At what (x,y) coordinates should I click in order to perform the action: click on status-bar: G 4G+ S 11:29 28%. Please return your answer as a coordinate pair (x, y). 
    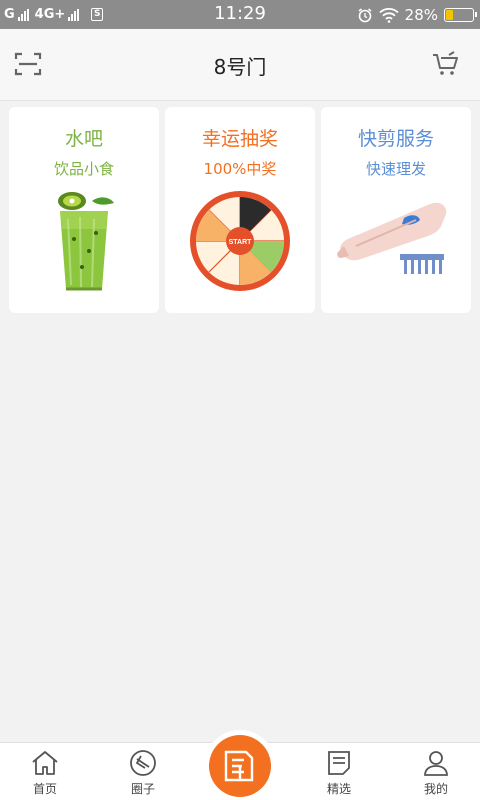
    Looking at the image, I should click on (240, 14).